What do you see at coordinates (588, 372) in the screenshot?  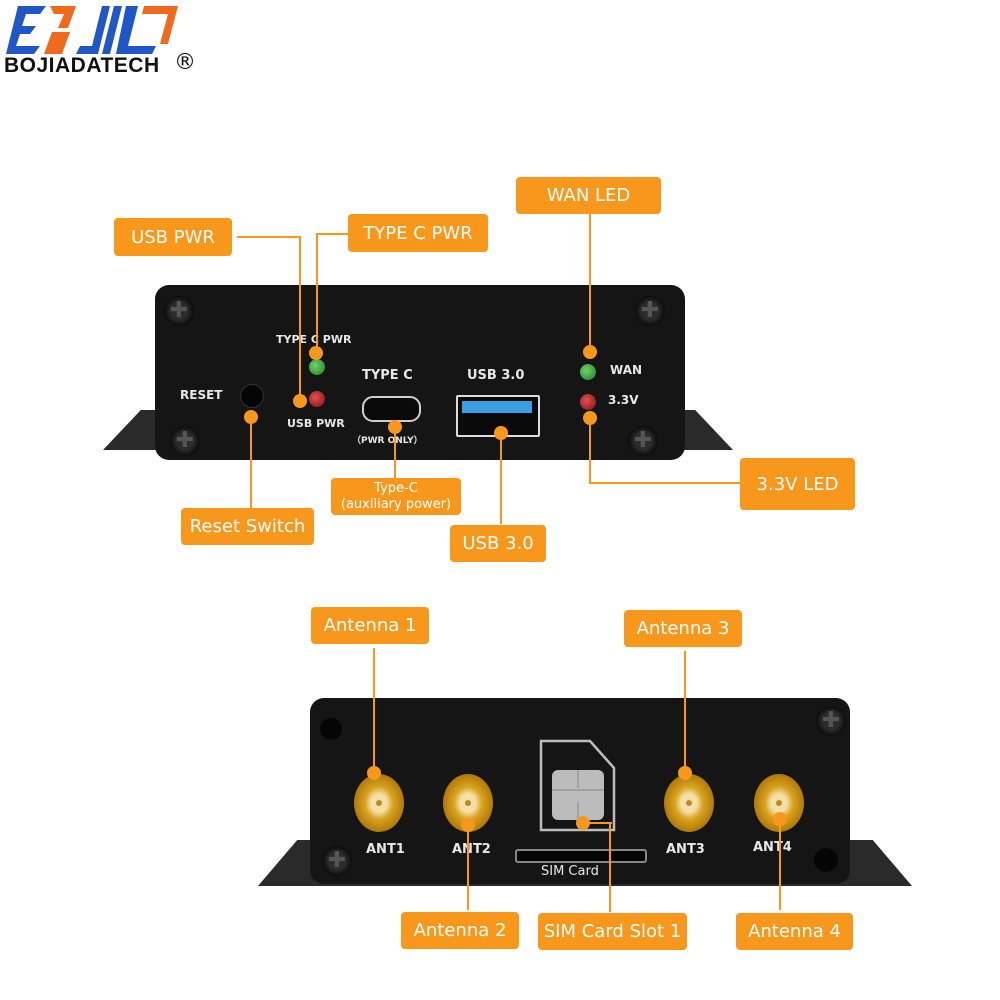 I see `wan-led` at bounding box center [588, 372].